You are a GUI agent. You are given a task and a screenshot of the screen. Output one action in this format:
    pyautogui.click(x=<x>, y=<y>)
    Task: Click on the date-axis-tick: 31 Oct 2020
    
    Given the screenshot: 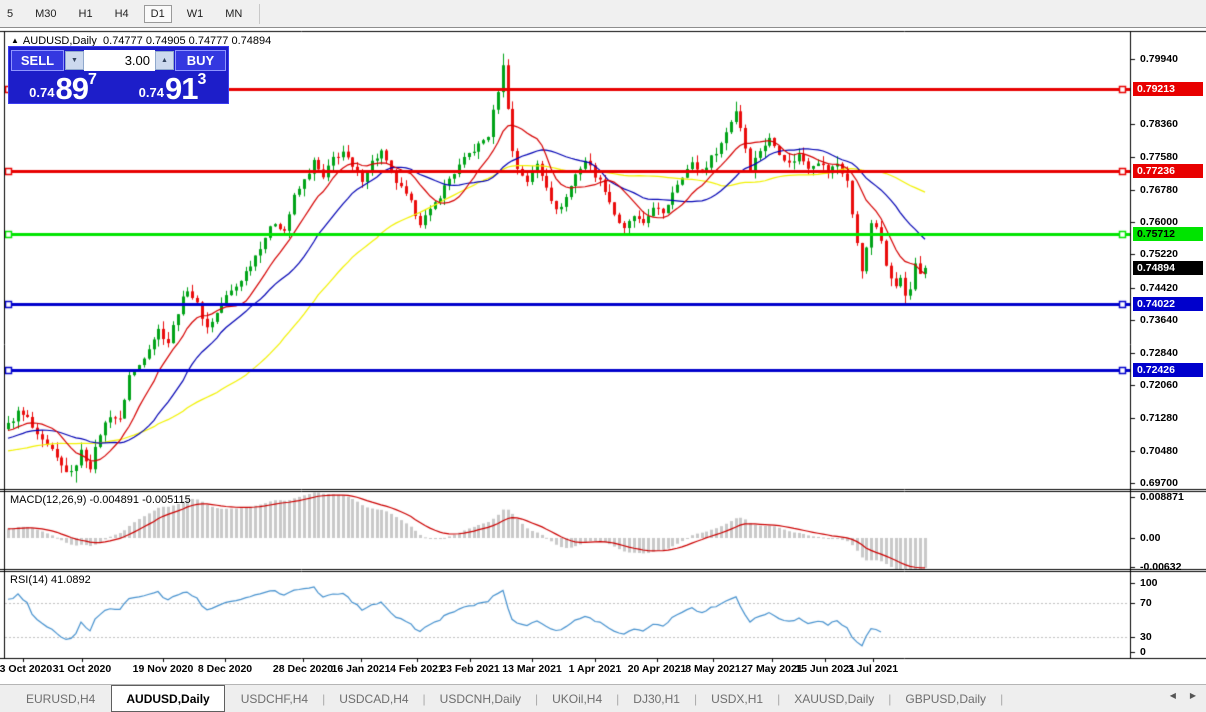 What is the action you would take?
    pyautogui.click(x=82, y=669)
    